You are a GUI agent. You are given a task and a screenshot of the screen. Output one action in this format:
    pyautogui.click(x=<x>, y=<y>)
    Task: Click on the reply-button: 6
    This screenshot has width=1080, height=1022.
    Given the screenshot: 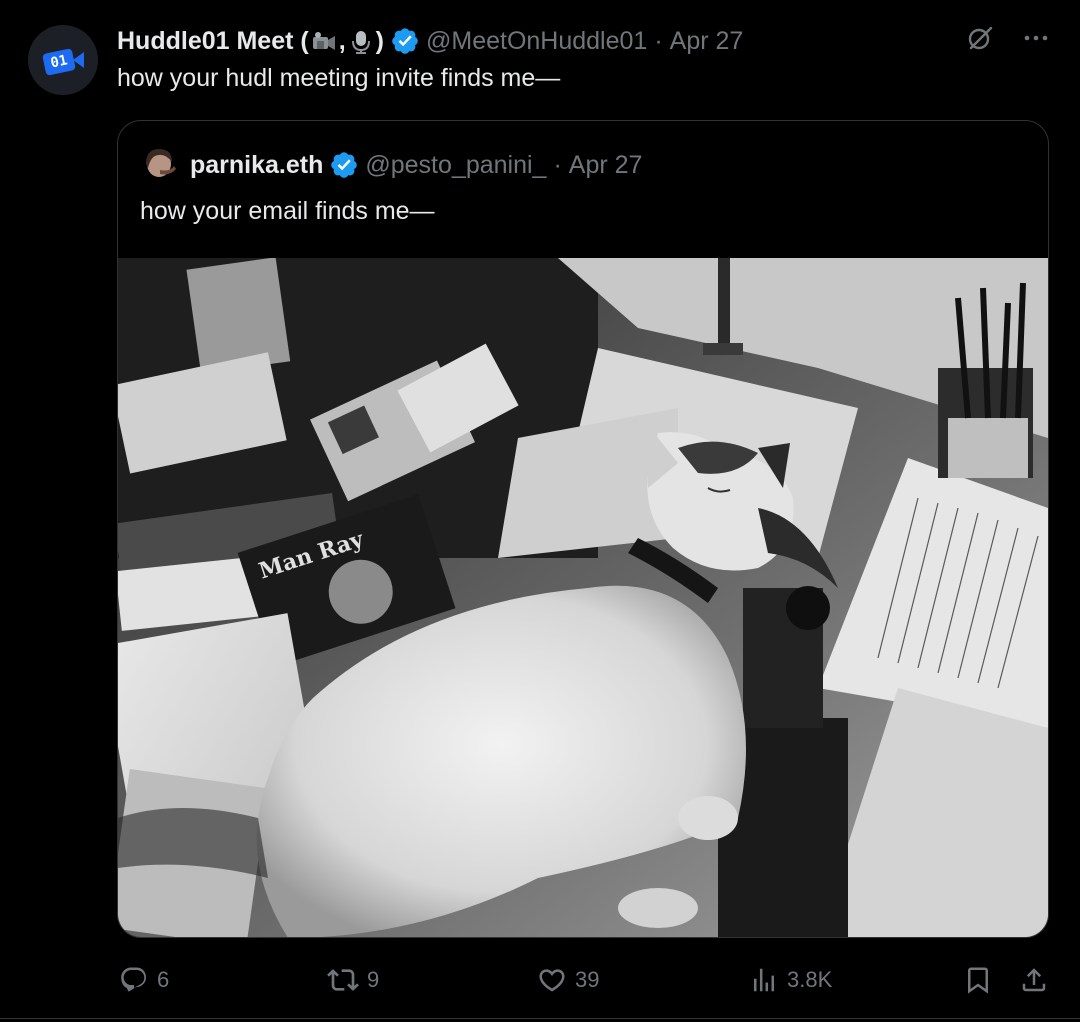 What is the action you would take?
    pyautogui.click(x=144, y=980)
    